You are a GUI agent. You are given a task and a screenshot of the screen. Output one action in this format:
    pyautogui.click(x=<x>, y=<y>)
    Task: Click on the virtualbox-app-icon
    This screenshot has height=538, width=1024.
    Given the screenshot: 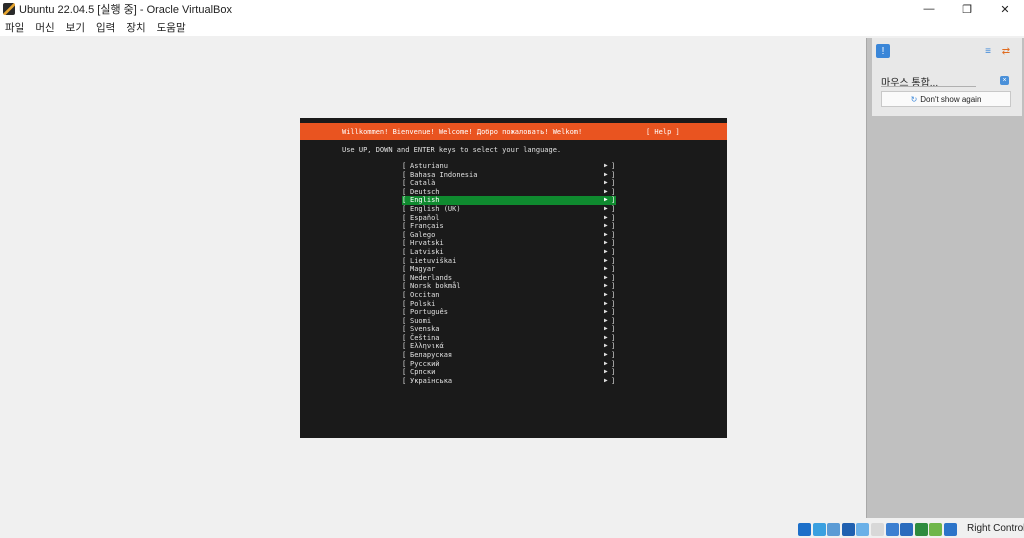 What is the action you would take?
    pyautogui.click(x=9, y=9)
    